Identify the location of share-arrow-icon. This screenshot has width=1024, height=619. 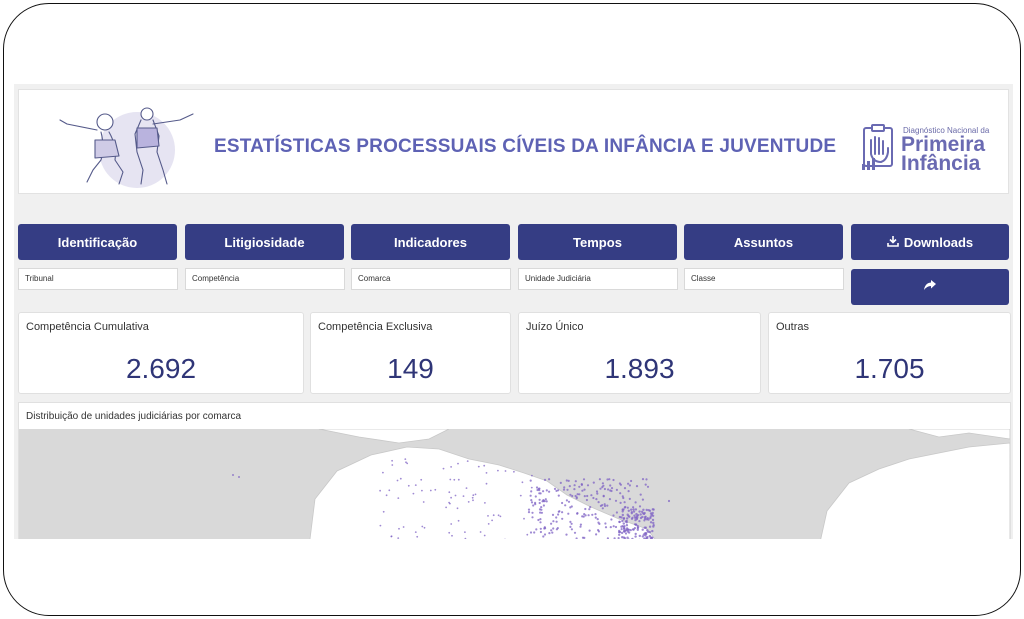
(930, 287).